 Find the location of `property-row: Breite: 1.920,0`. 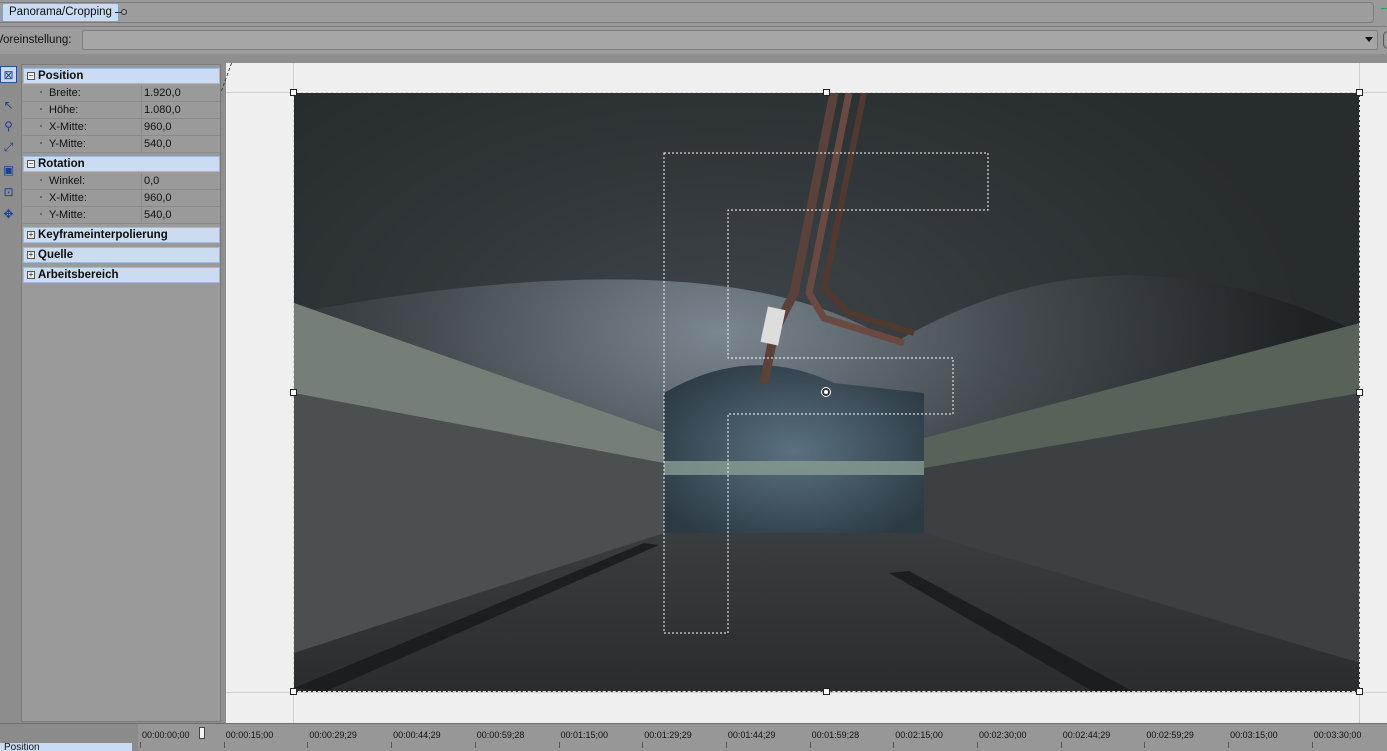

property-row: Breite: 1.920,0 is located at coordinates (121, 93).